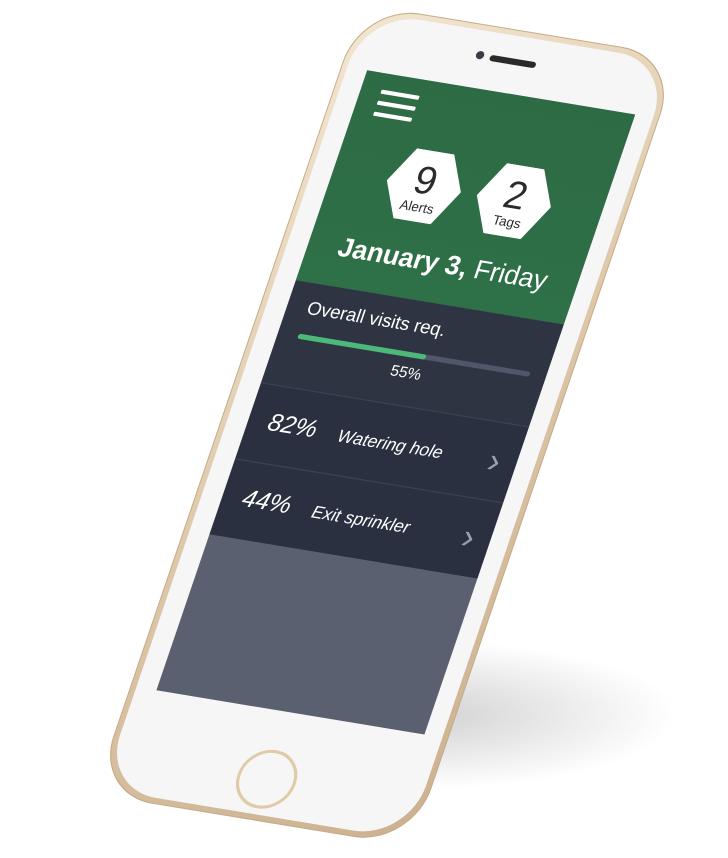 The image size is (728, 858). Describe the element at coordinates (377, 319) in the screenshot. I see `visits-title: Overall visits req.` at that location.